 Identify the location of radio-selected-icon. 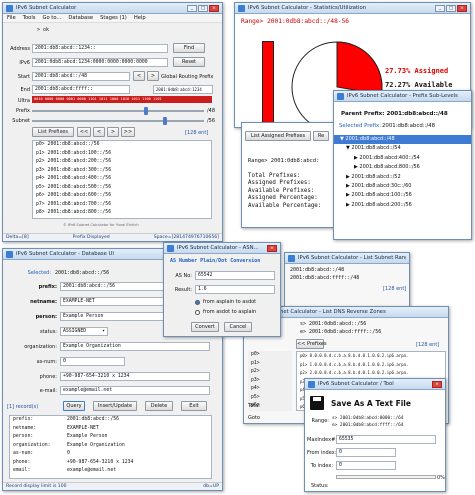
(197, 302).